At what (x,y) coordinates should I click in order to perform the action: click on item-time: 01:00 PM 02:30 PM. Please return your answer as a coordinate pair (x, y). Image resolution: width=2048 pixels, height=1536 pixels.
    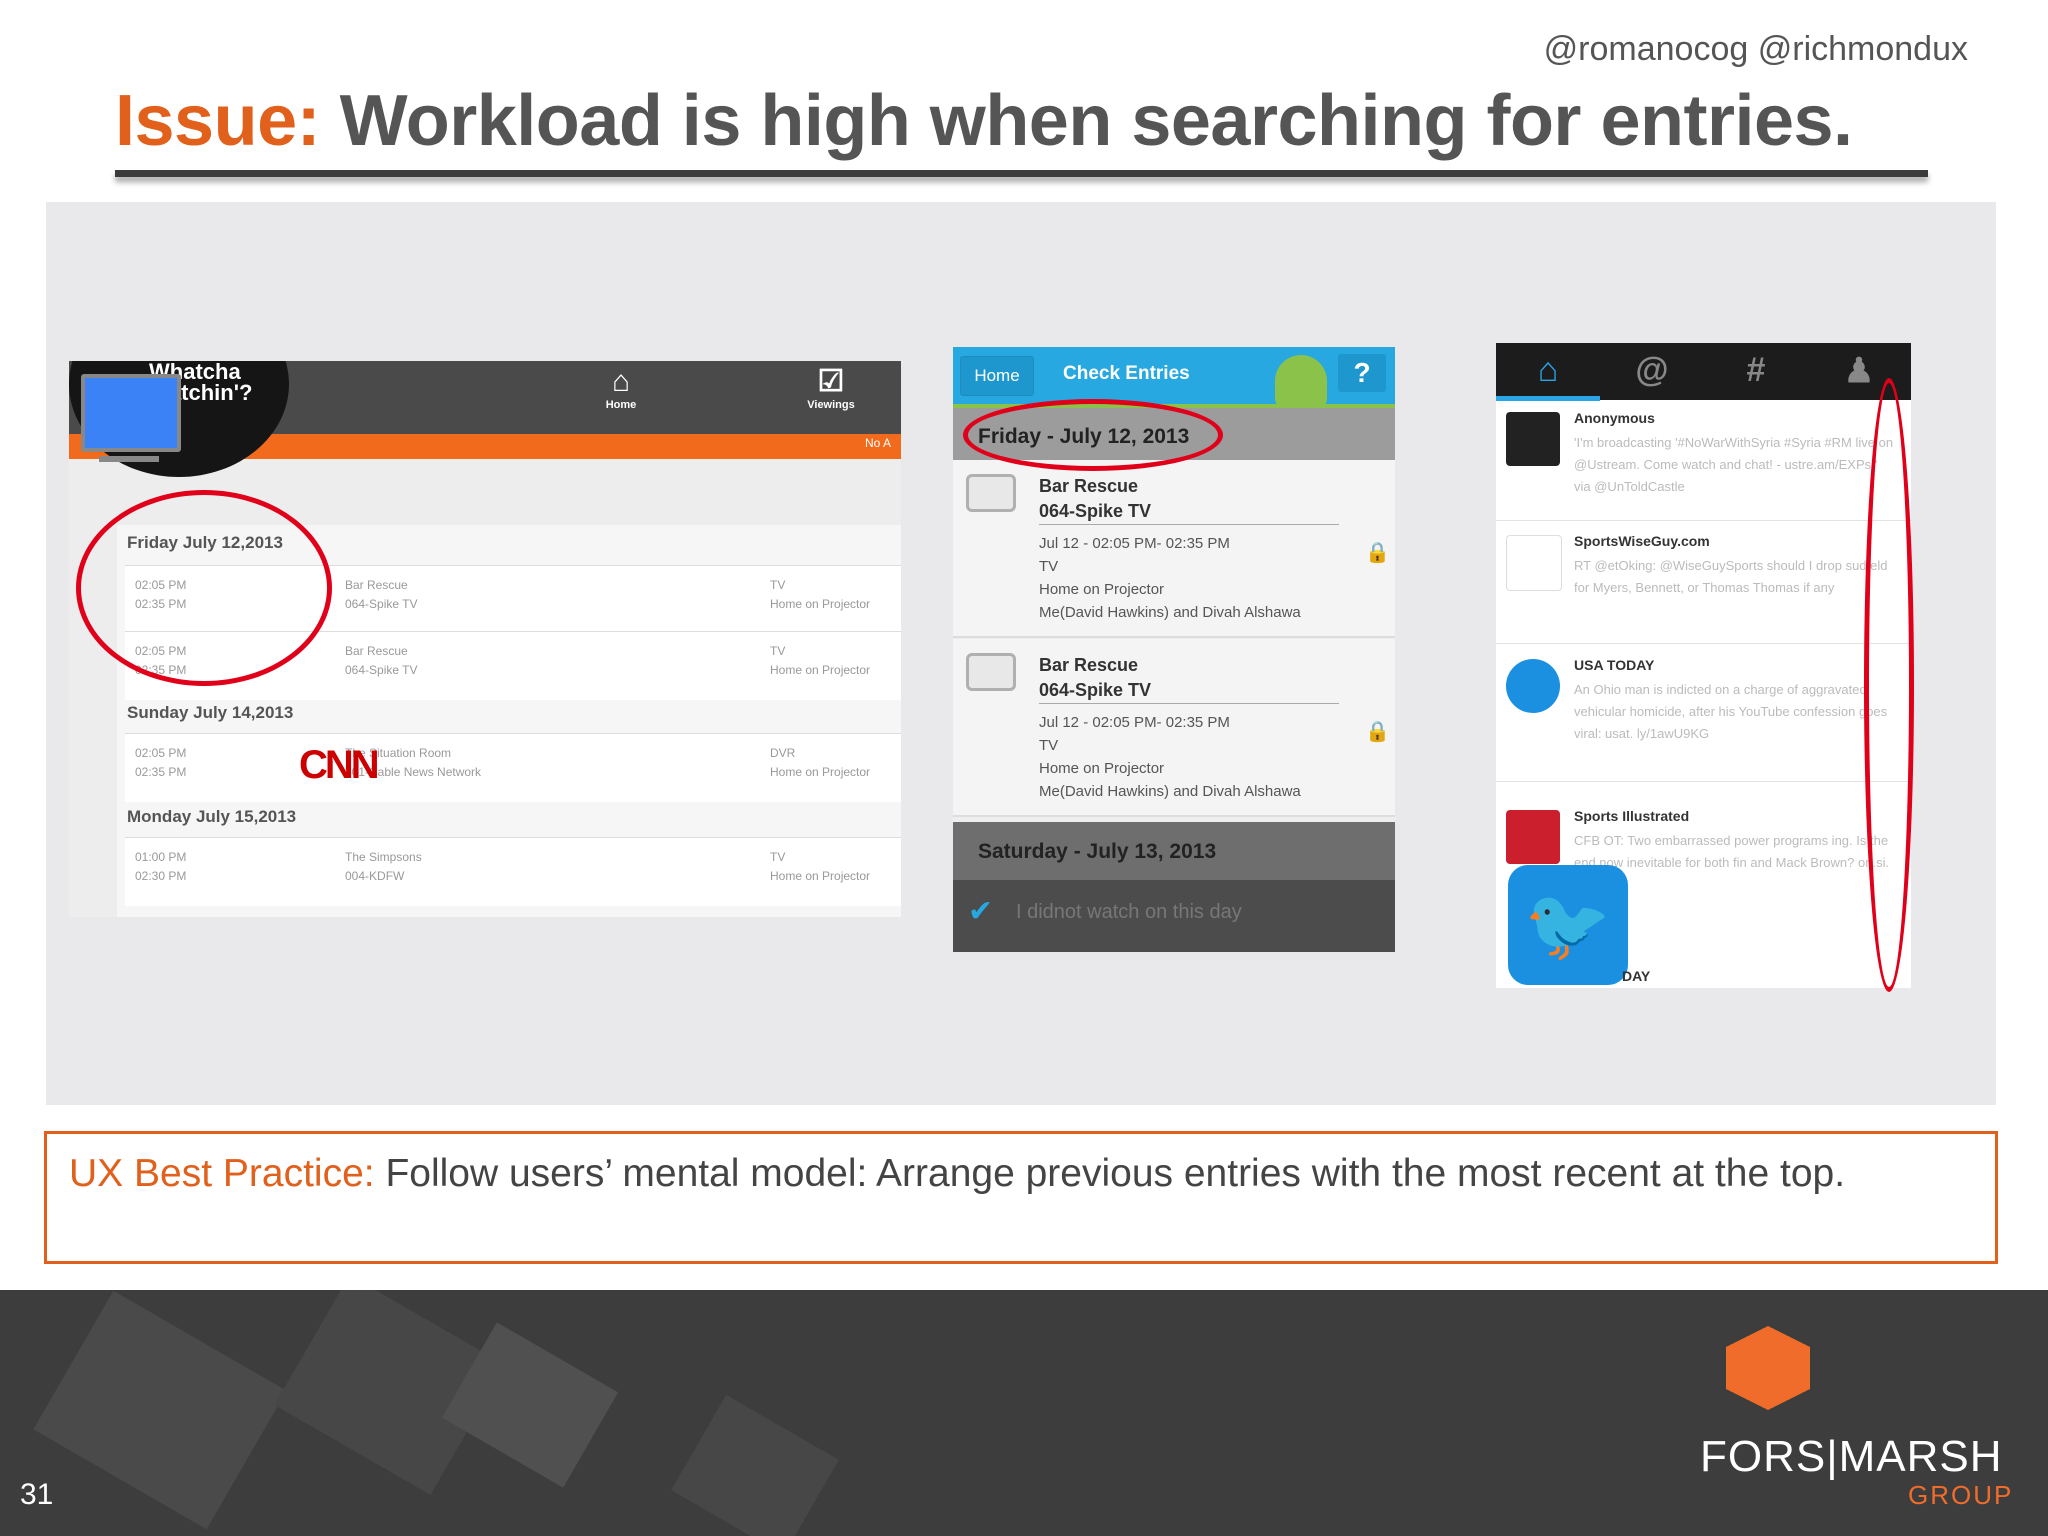
    Looking at the image, I should click on (161, 866).